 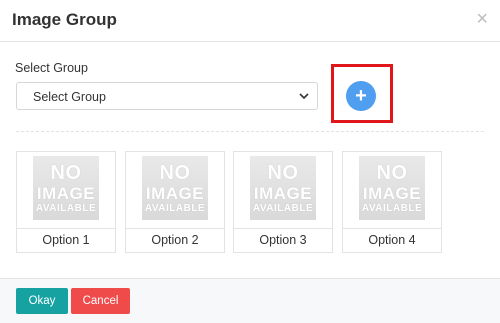 I want to click on option-card-1: NO IMAGE AVAILABLE Option 1, so click(x=66, y=202).